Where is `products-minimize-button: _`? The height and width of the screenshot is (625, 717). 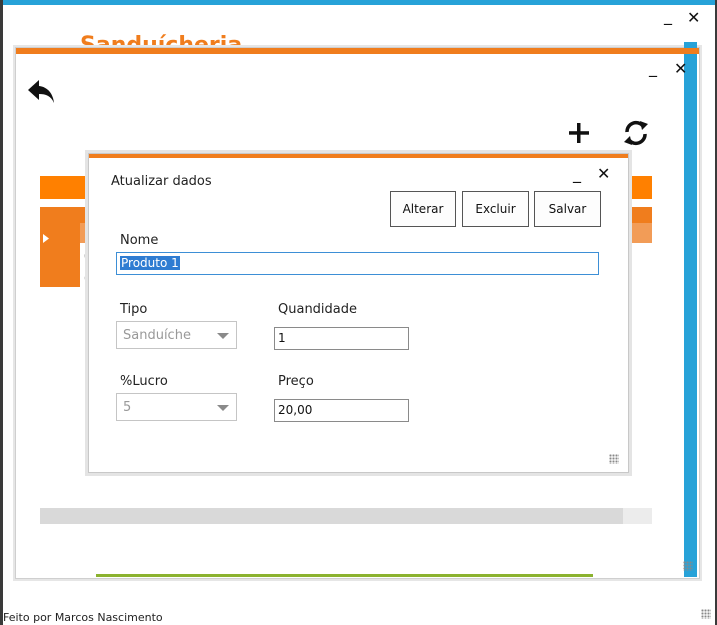
products-minimize-button: _ is located at coordinates (653, 68).